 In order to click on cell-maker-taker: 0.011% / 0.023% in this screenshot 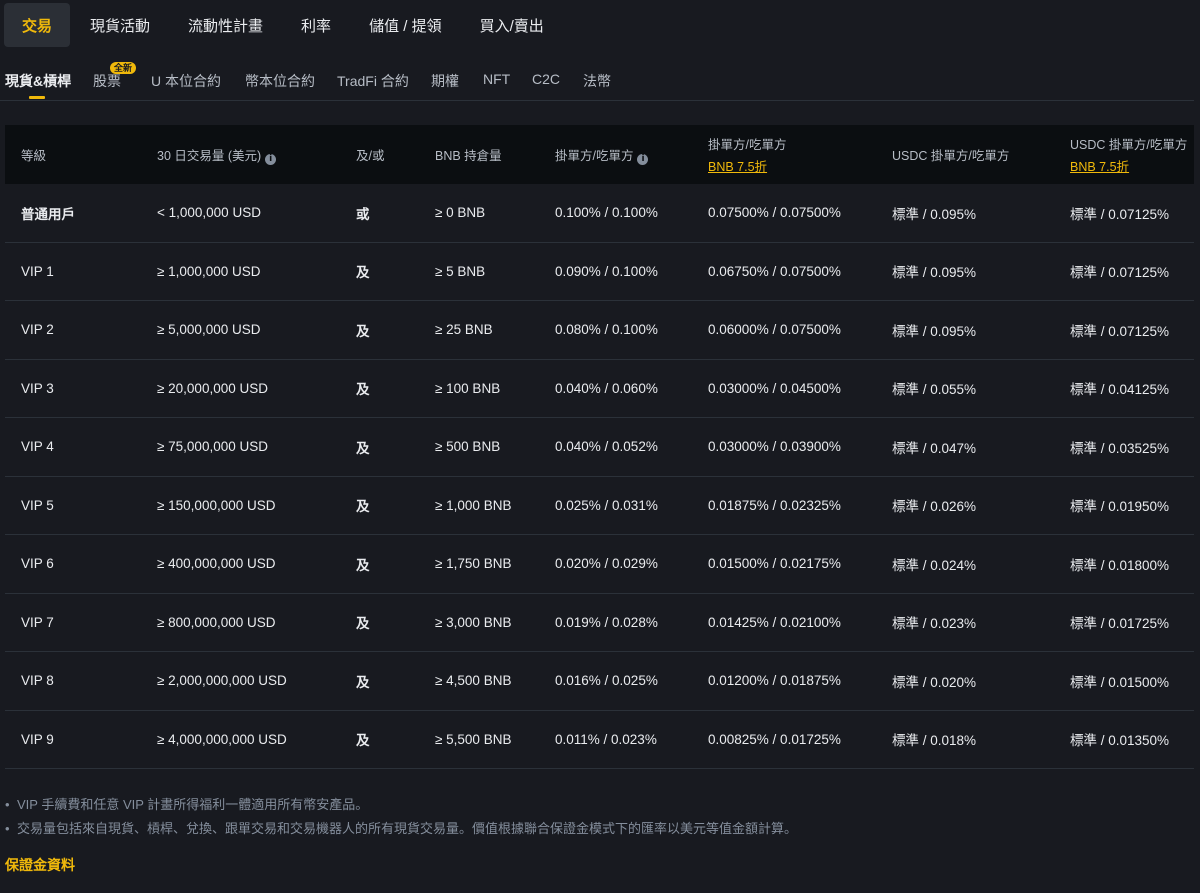, I will do `click(606, 739)`.